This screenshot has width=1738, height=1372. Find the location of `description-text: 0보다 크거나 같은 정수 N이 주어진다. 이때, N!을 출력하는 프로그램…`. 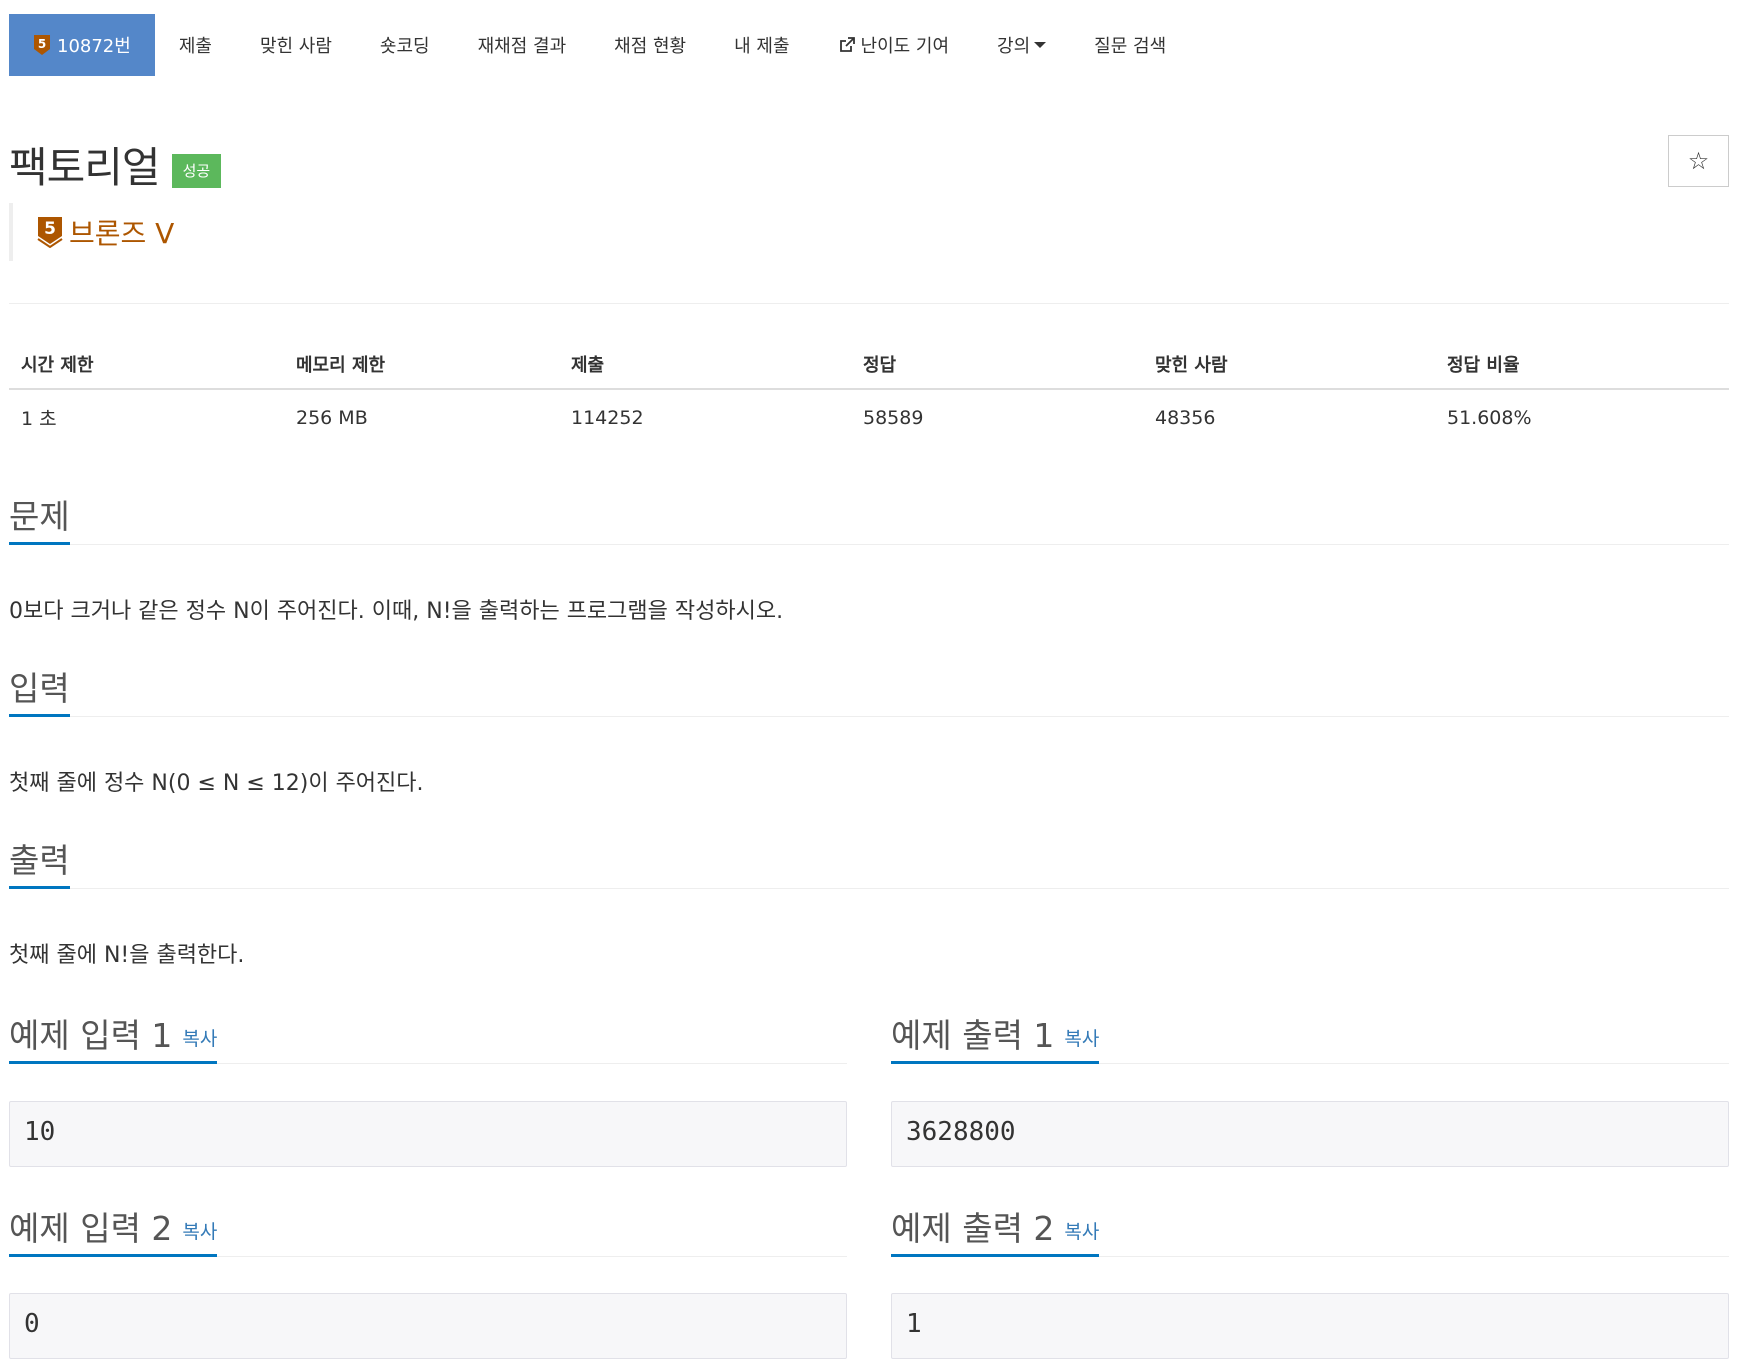

description-text: 0보다 크거나 같은 정수 N이 주어진다. 이때, N!을 출력하는 프로그램… is located at coordinates (396, 611).